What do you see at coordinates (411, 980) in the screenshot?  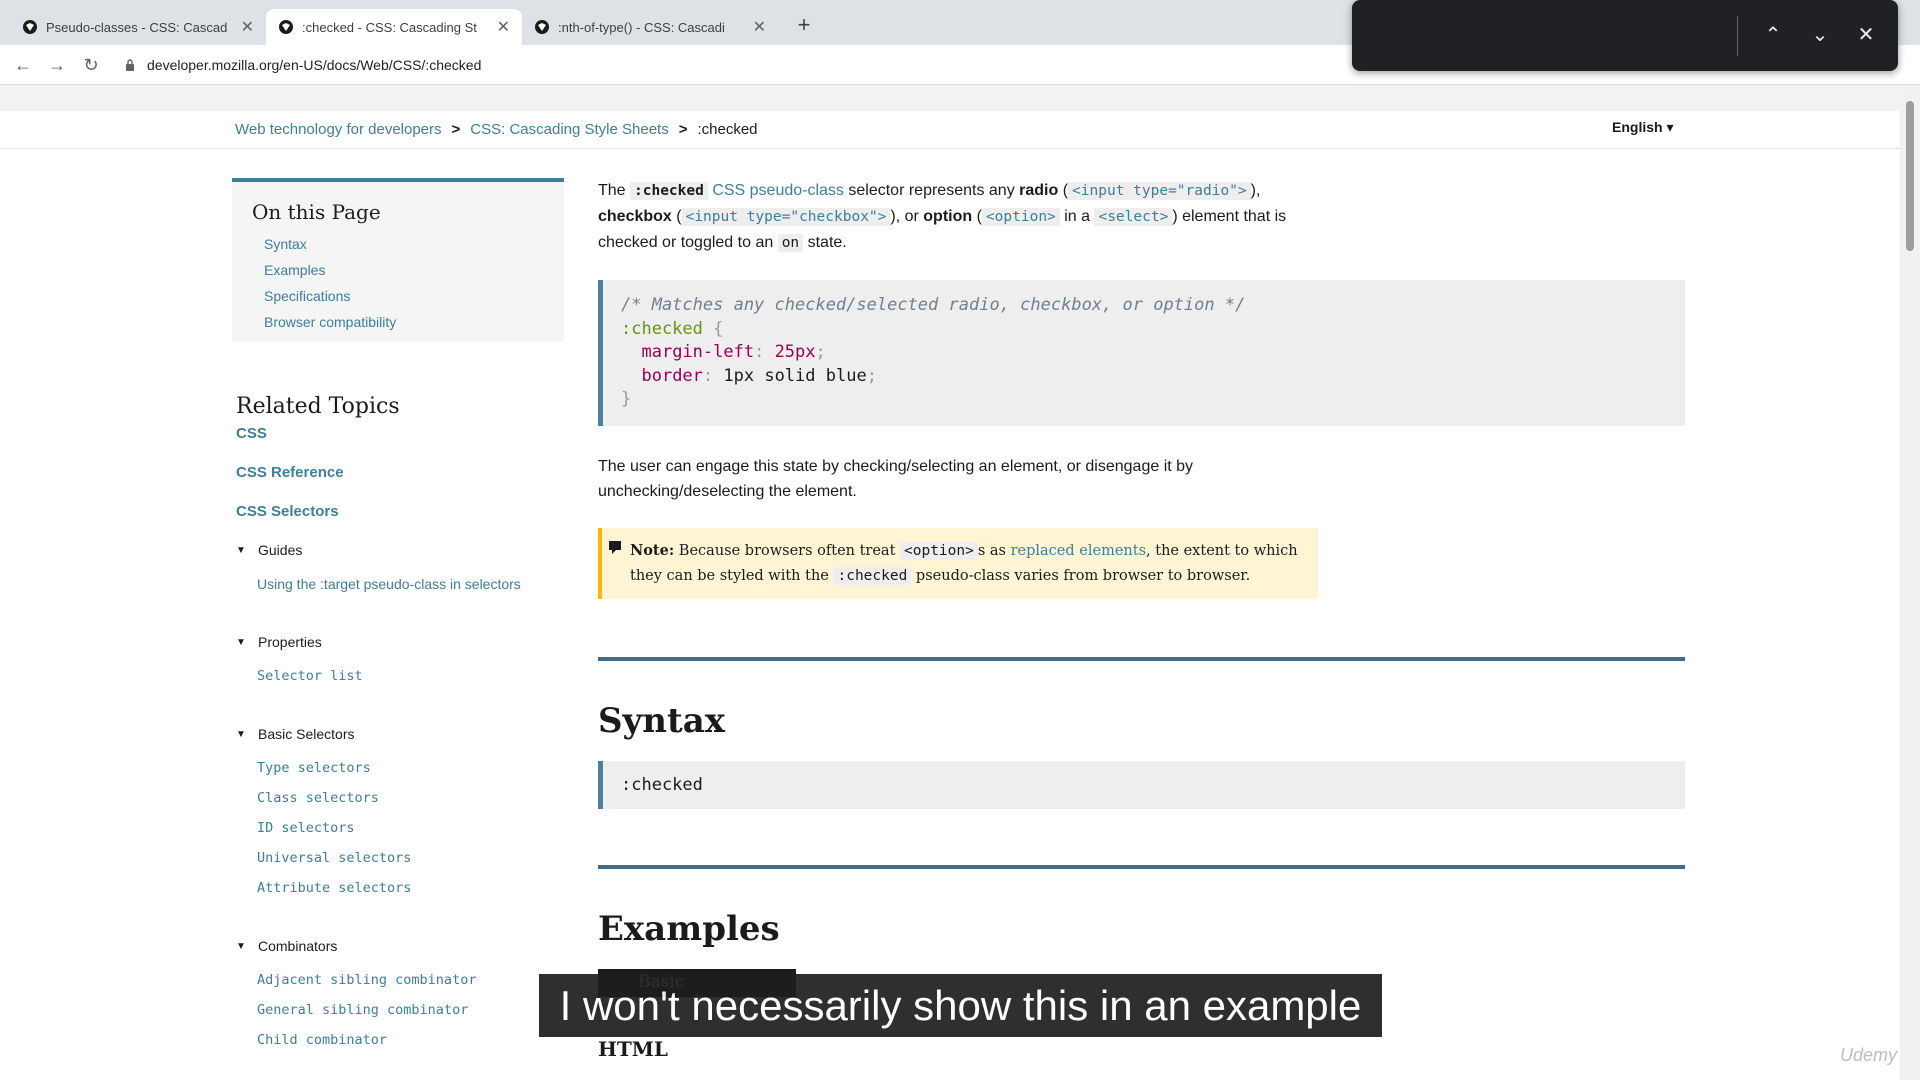 I see `combinator-link-adjacent: Adjacent sibling combinator` at bounding box center [411, 980].